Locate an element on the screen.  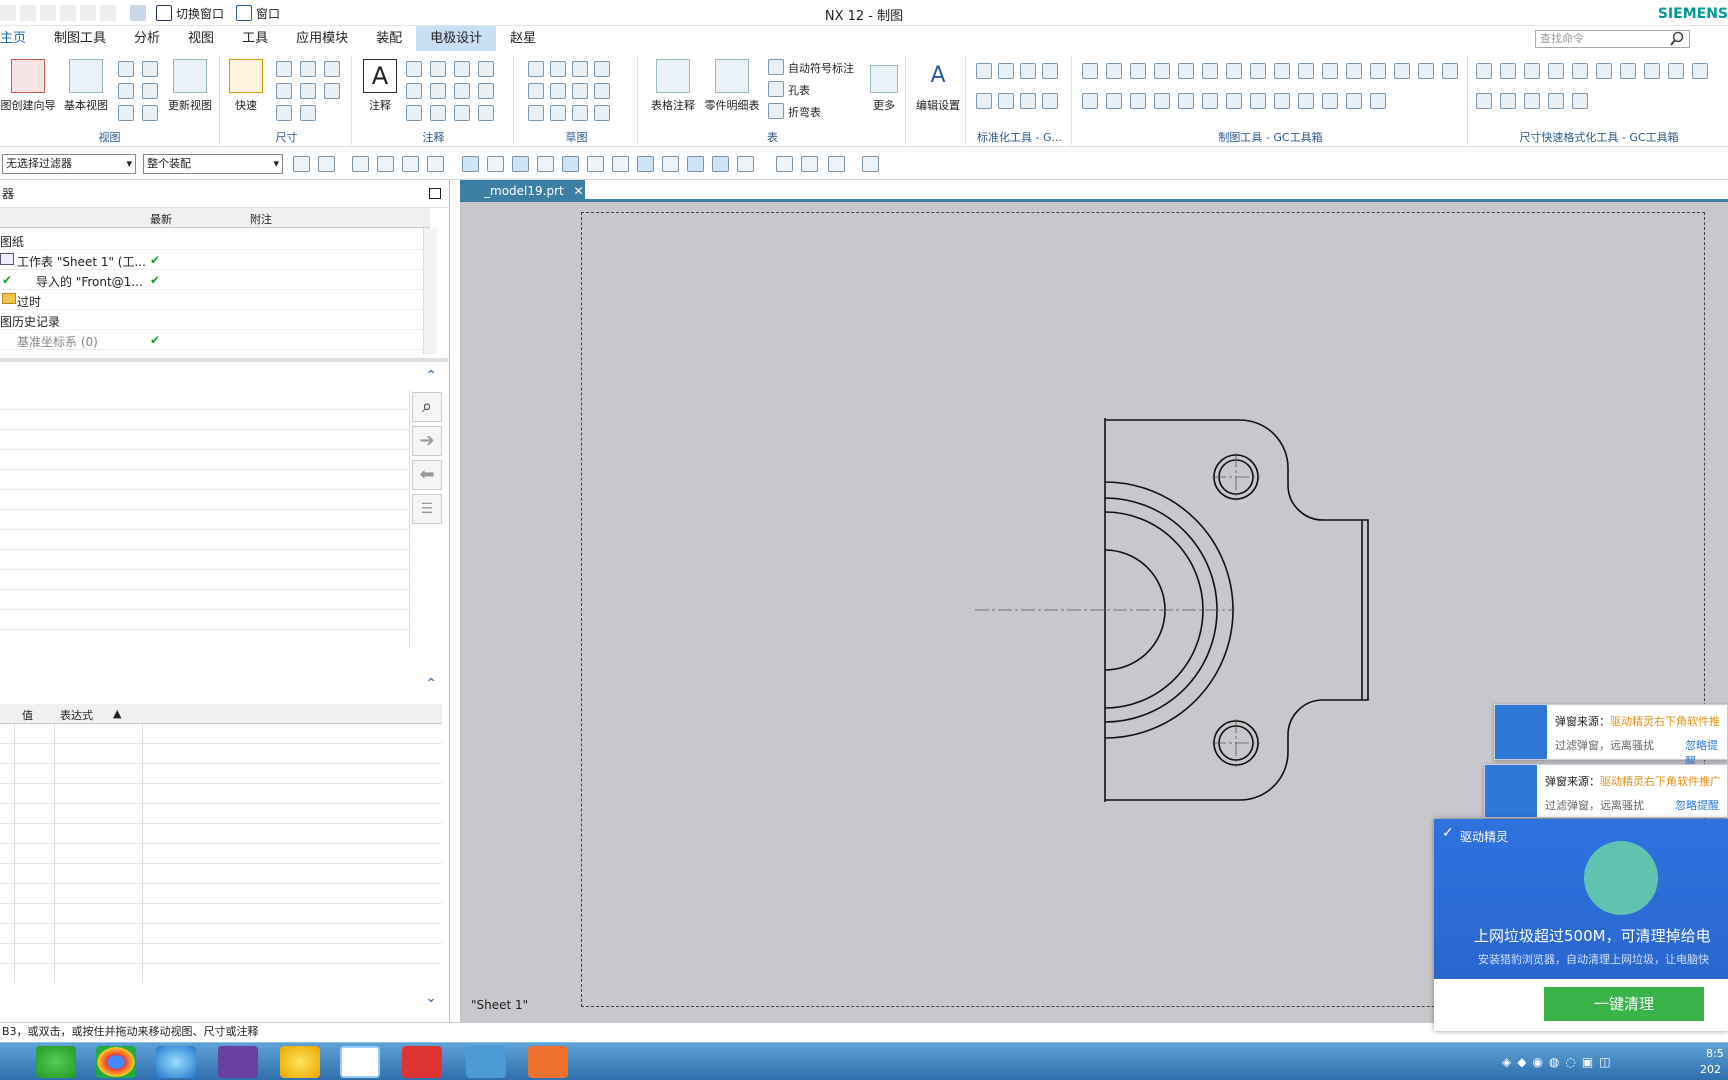
sketch-point-icon is located at coordinates (558, 91).